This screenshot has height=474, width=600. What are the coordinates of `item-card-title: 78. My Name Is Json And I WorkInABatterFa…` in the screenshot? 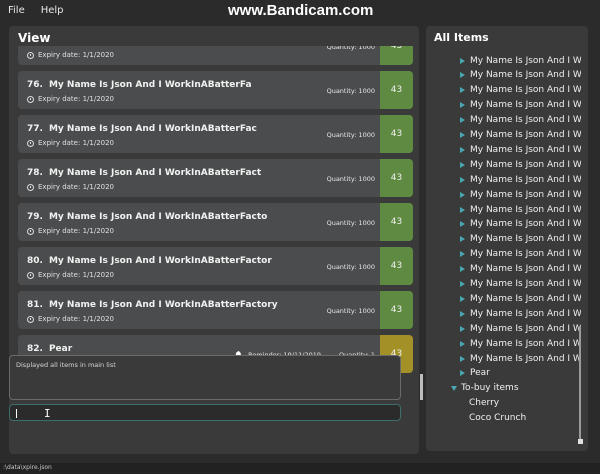 It's located at (144, 173).